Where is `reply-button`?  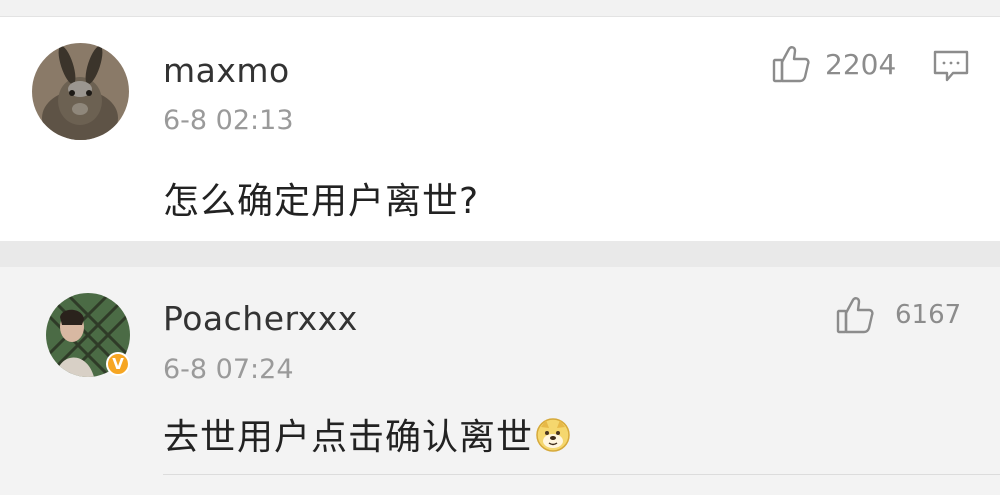
reply-button is located at coordinates (951, 68).